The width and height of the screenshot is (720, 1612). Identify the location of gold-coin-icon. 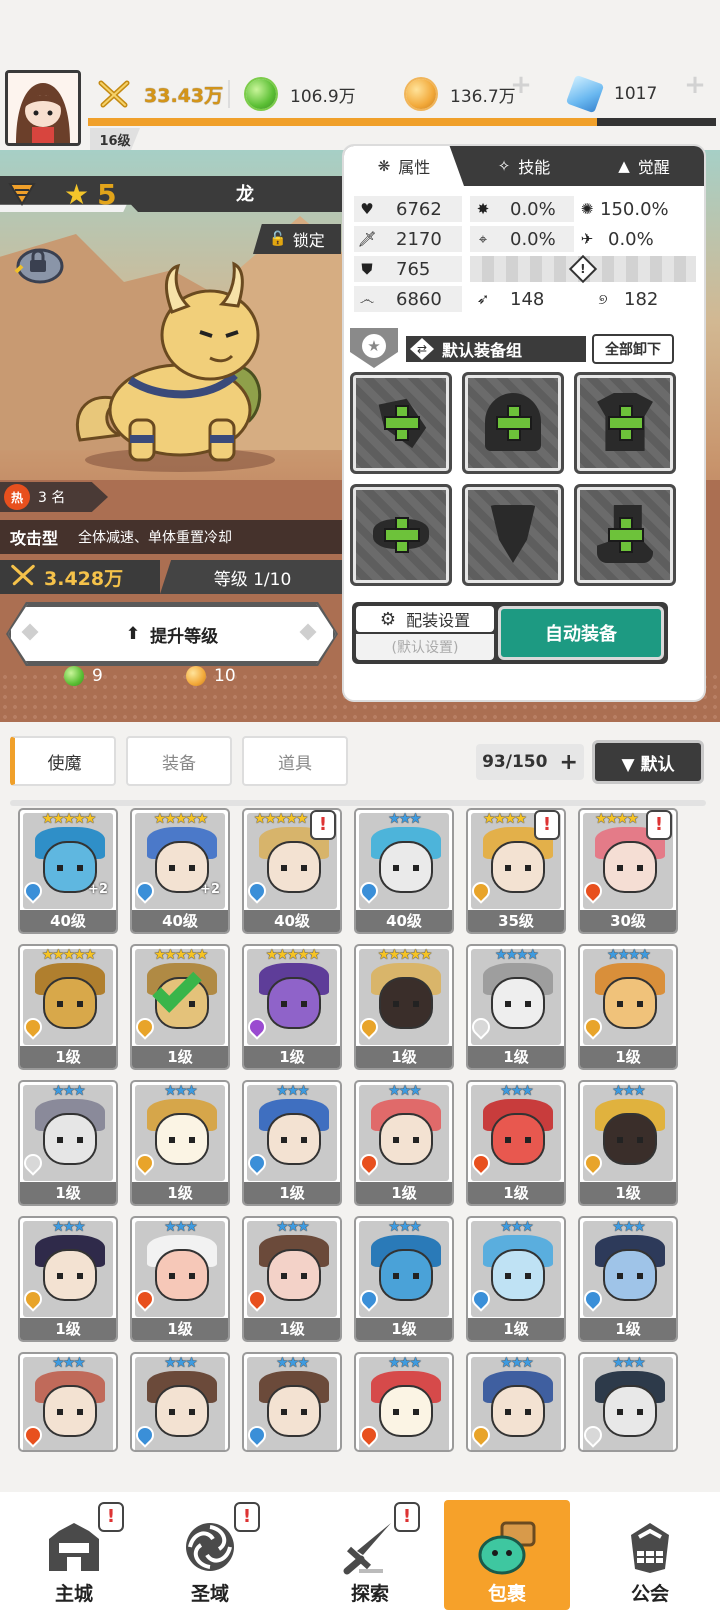
(196, 676).